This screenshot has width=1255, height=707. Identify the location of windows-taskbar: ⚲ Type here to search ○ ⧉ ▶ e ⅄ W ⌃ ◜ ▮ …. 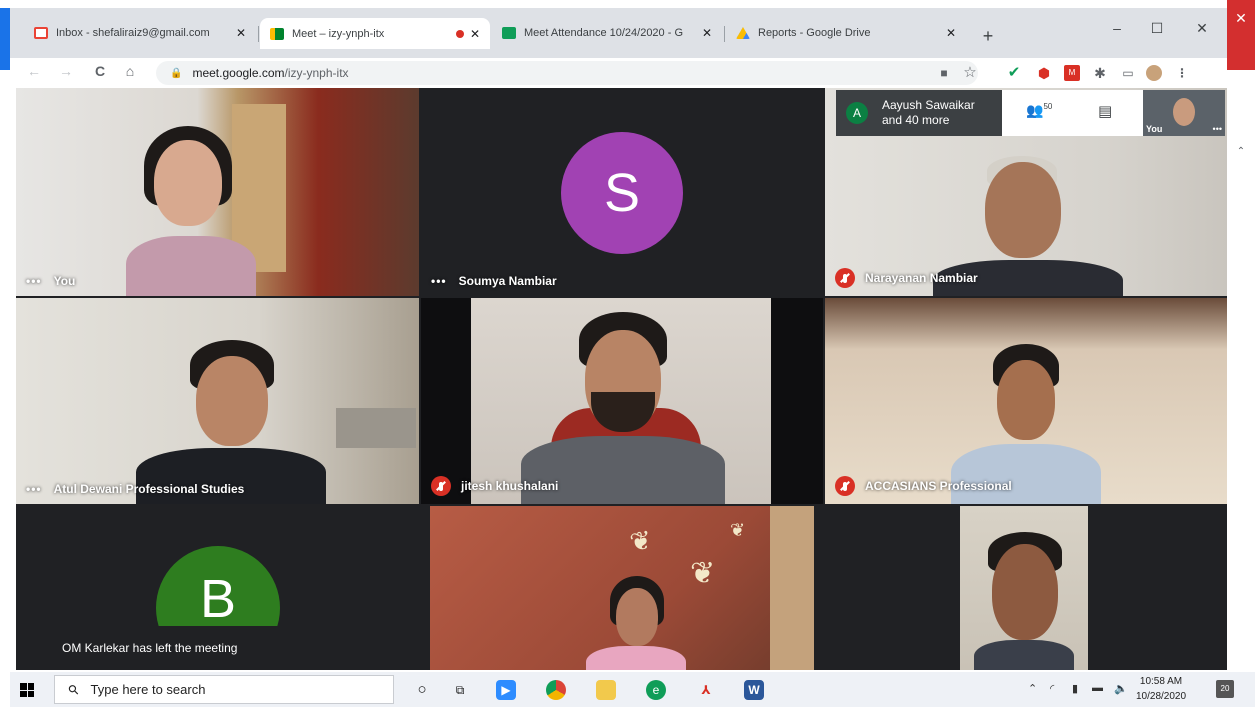
(632, 689).